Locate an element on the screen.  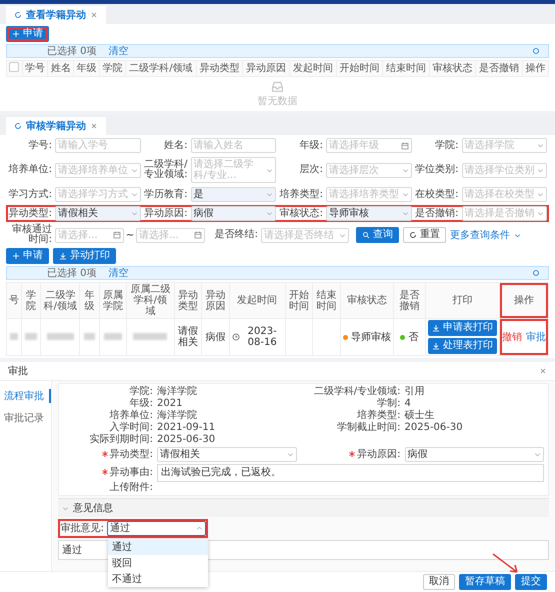
revoke-link: 撤销 is located at coordinates (512, 337).